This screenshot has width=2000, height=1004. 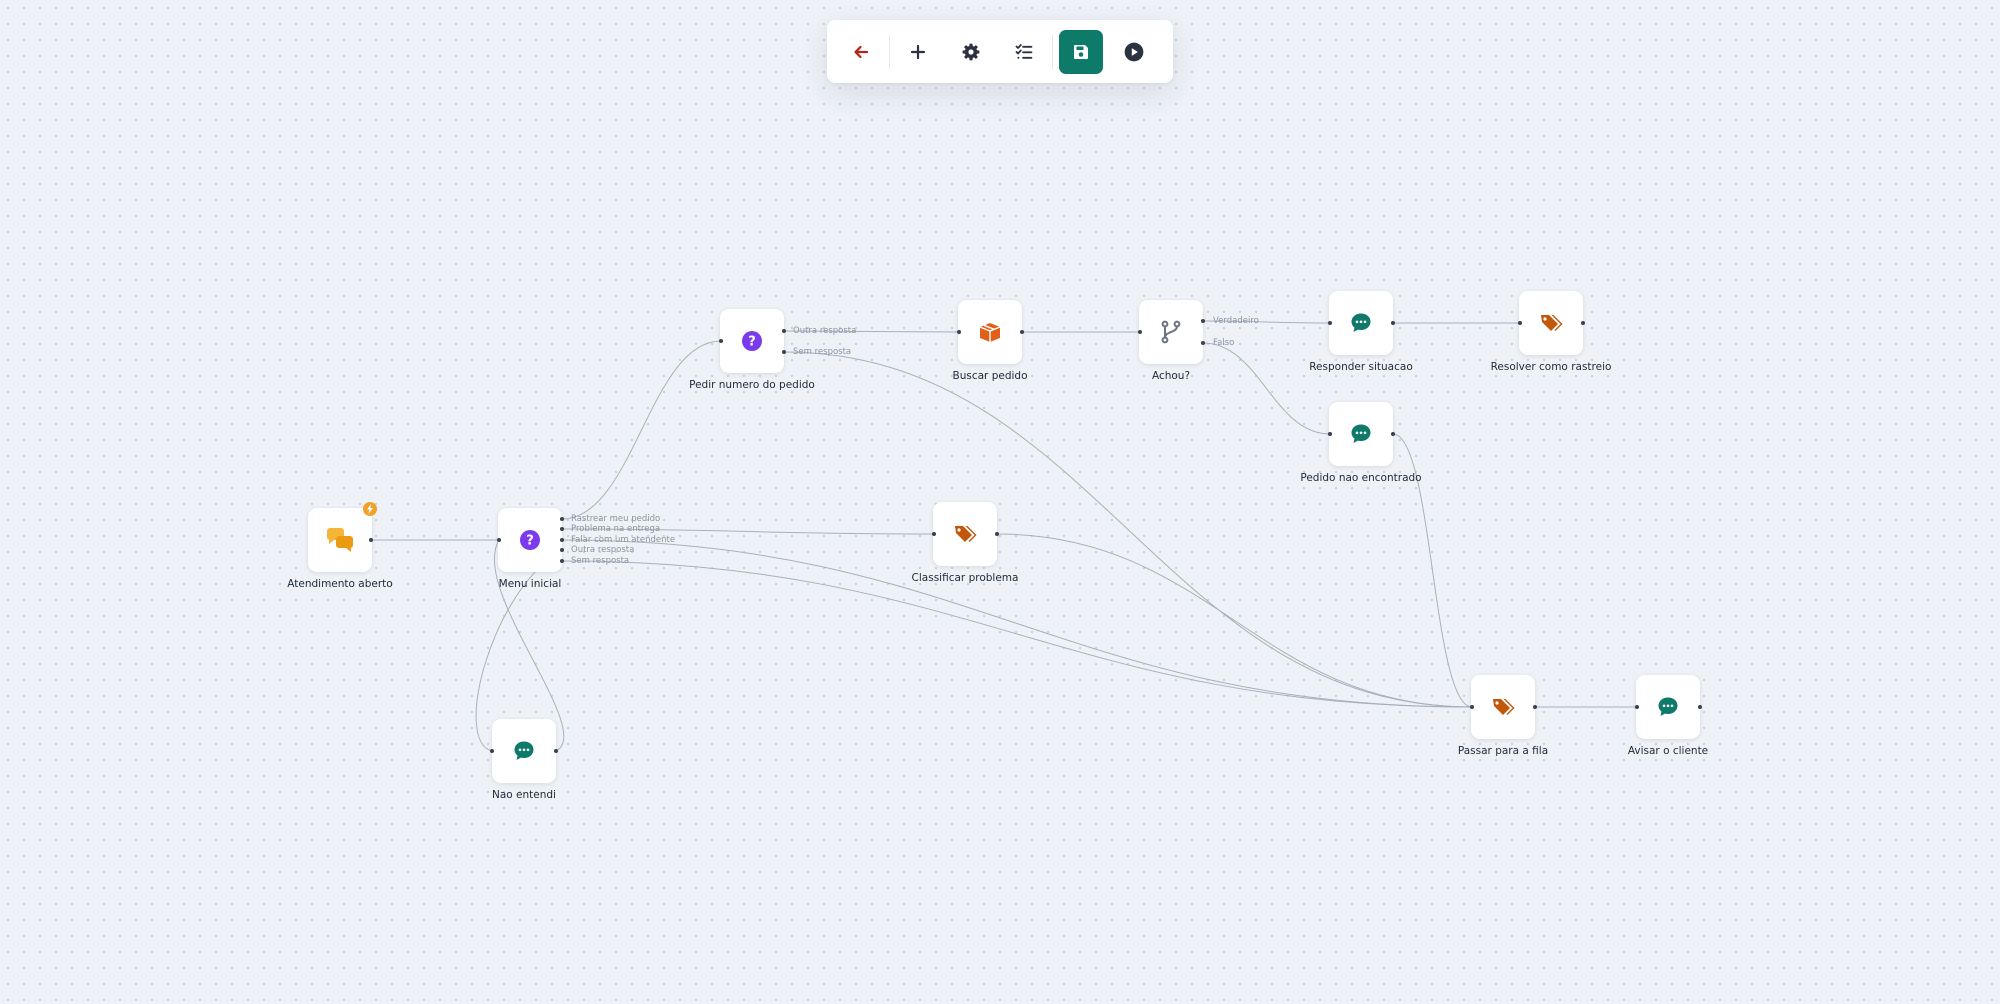 I want to click on output-label: Falso, so click(x=1224, y=343).